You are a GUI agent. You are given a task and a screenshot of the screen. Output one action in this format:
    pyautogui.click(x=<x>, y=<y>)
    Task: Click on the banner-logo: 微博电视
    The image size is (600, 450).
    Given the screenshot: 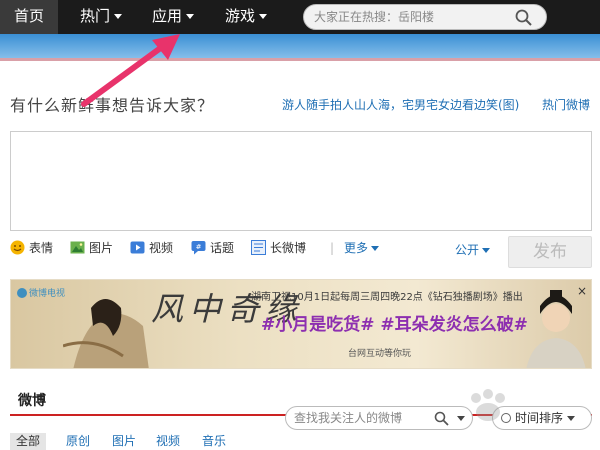 What is the action you would take?
    pyautogui.click(x=41, y=292)
    